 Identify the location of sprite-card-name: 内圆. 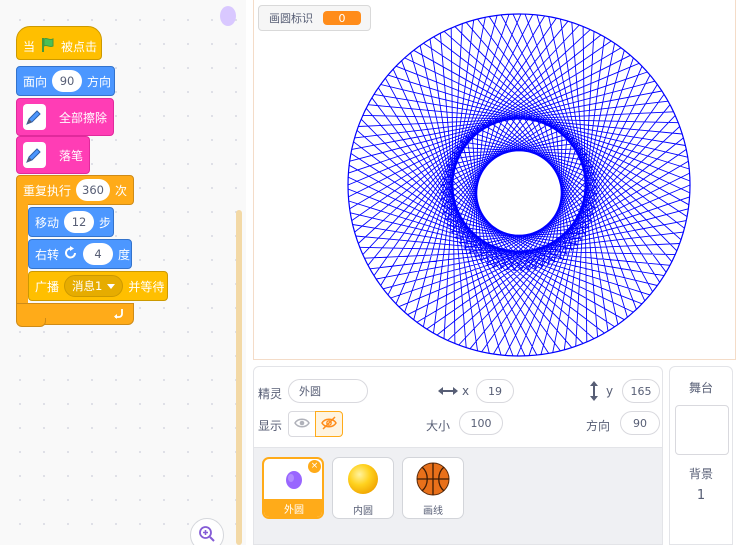
(363, 511).